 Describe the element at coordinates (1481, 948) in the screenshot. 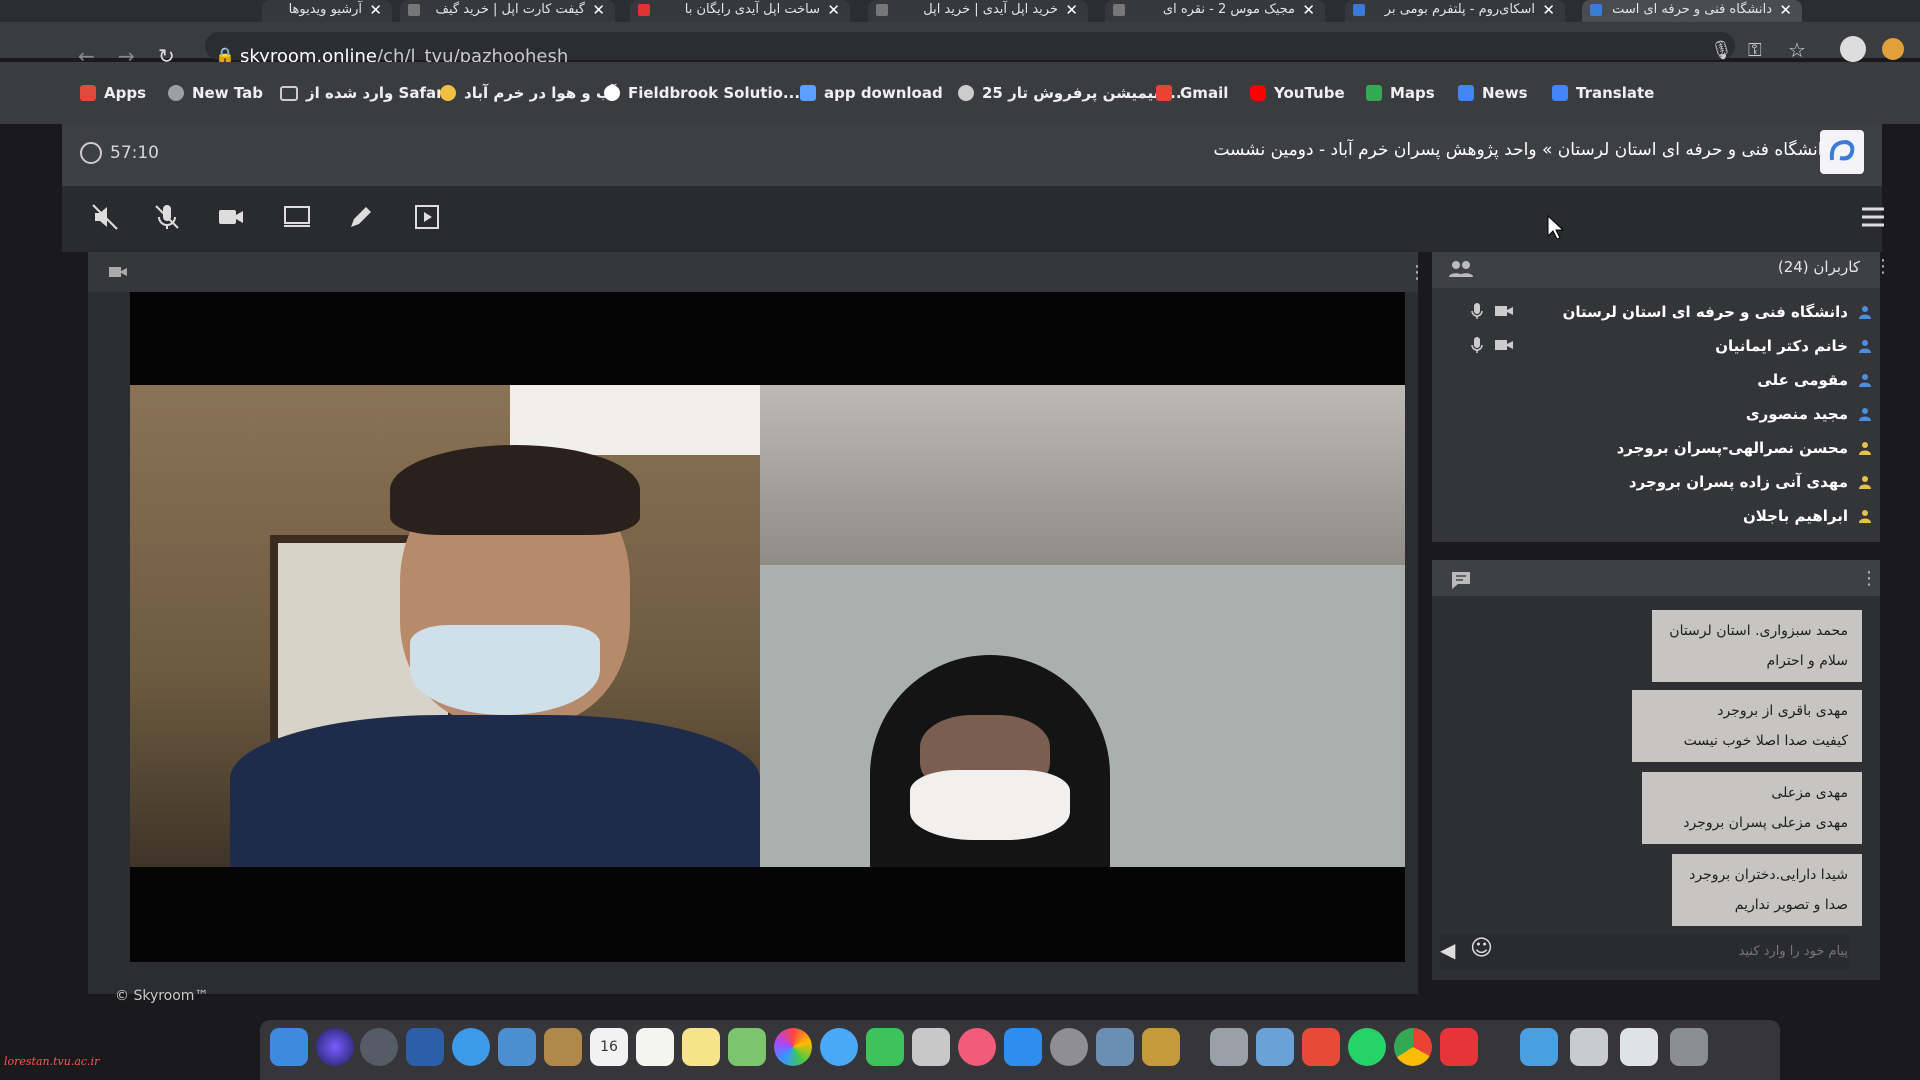

I see `emoji-icon: ☺` at that location.